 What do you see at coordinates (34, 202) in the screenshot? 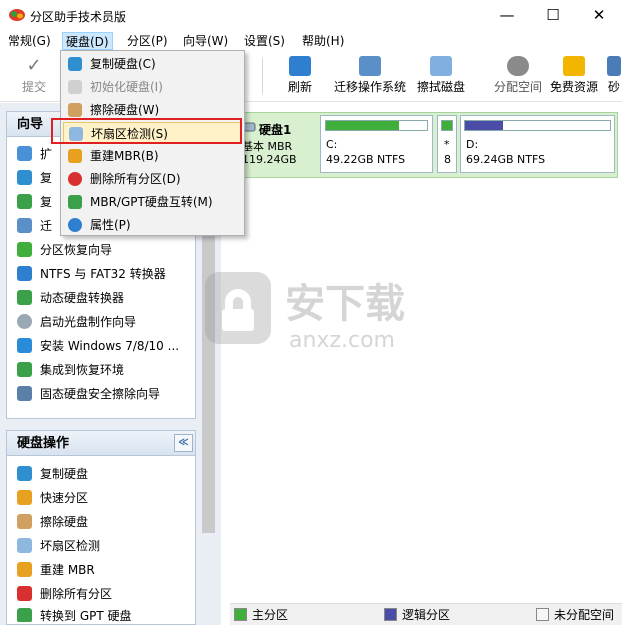
I see `wizard-item-copy2: 复` at bounding box center [34, 202].